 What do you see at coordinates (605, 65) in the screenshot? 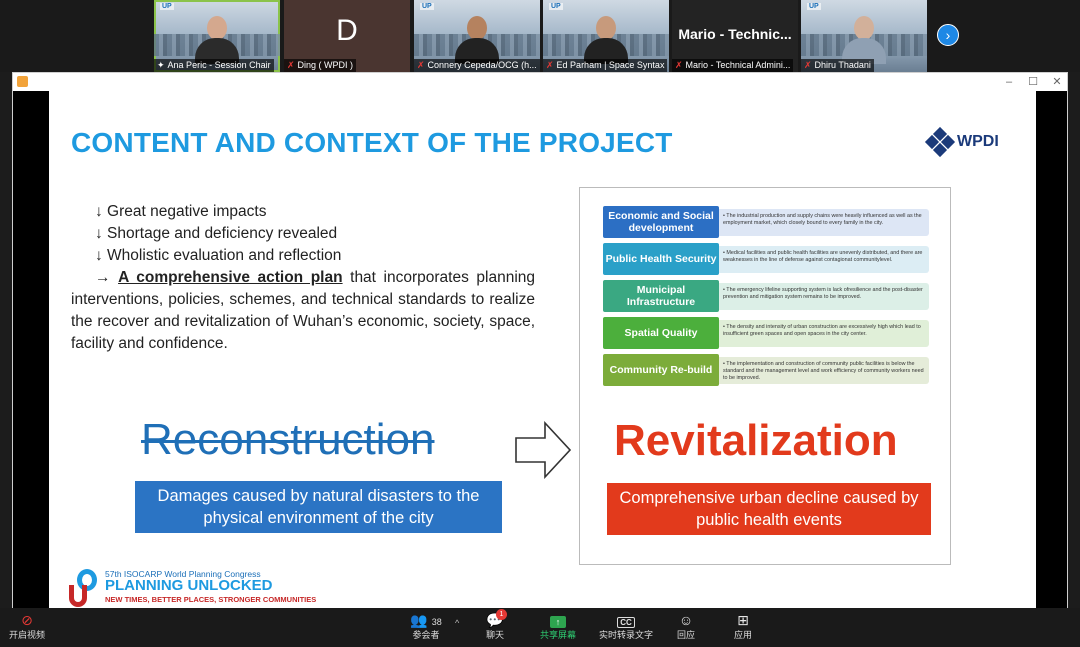
I see `participant-name-tag: ✗ Ed Parham | Space Syntax` at bounding box center [605, 65].